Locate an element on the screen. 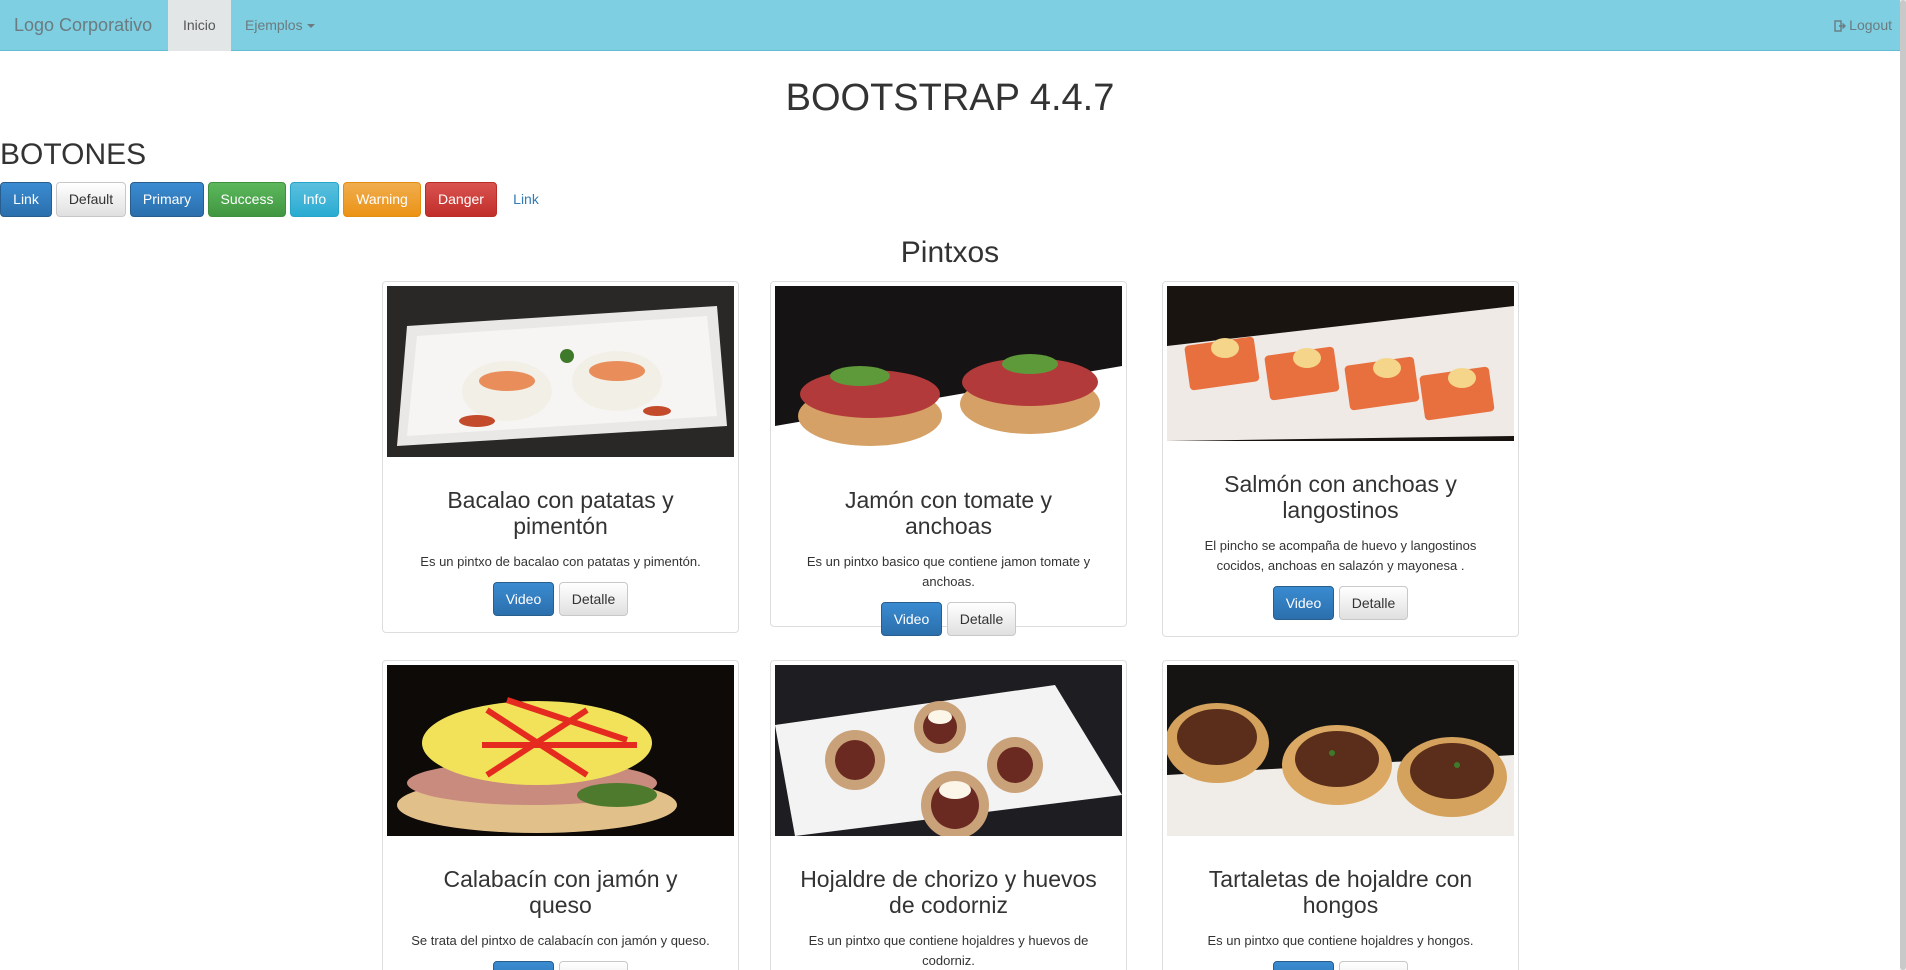  nav-item-ejemplos: Ejemplos is located at coordinates (280, 25).